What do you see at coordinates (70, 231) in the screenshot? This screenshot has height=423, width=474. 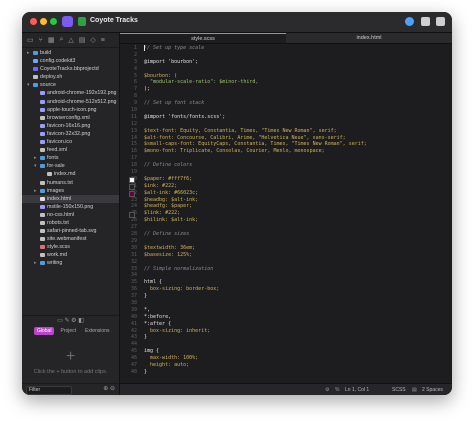 I see `tree-file: safari-pinned-tab.svg` at bounding box center [70, 231].